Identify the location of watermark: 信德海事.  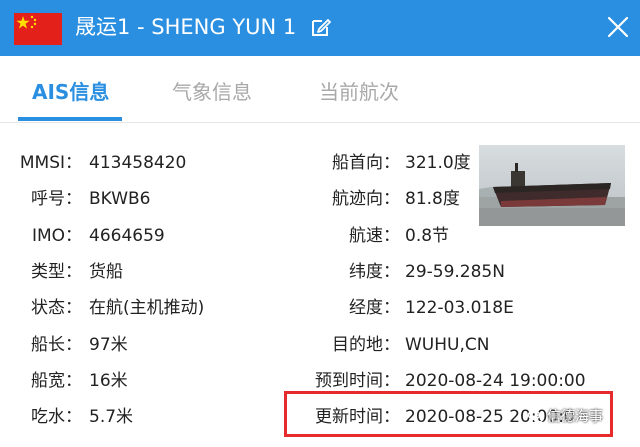
(565, 416).